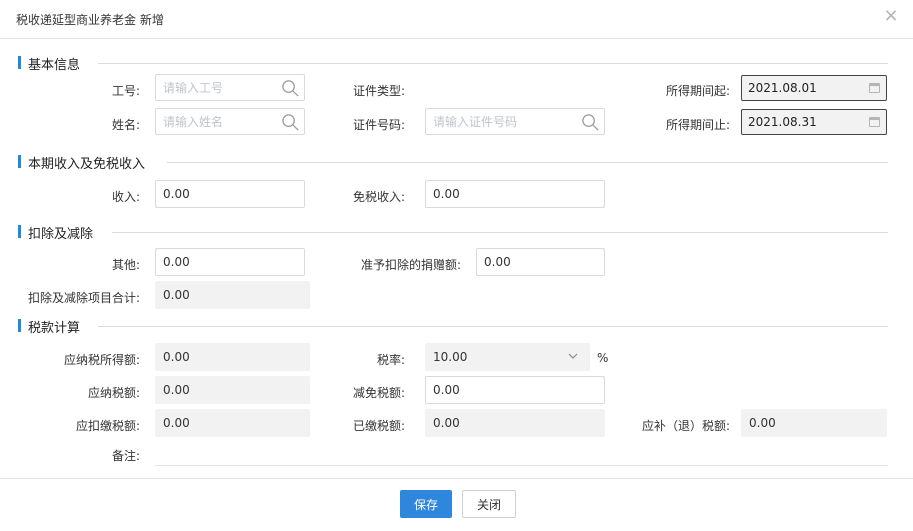 Image resolution: width=913 pixels, height=531 pixels. What do you see at coordinates (19, 161) in the screenshot?
I see `section-marker-income` at bounding box center [19, 161].